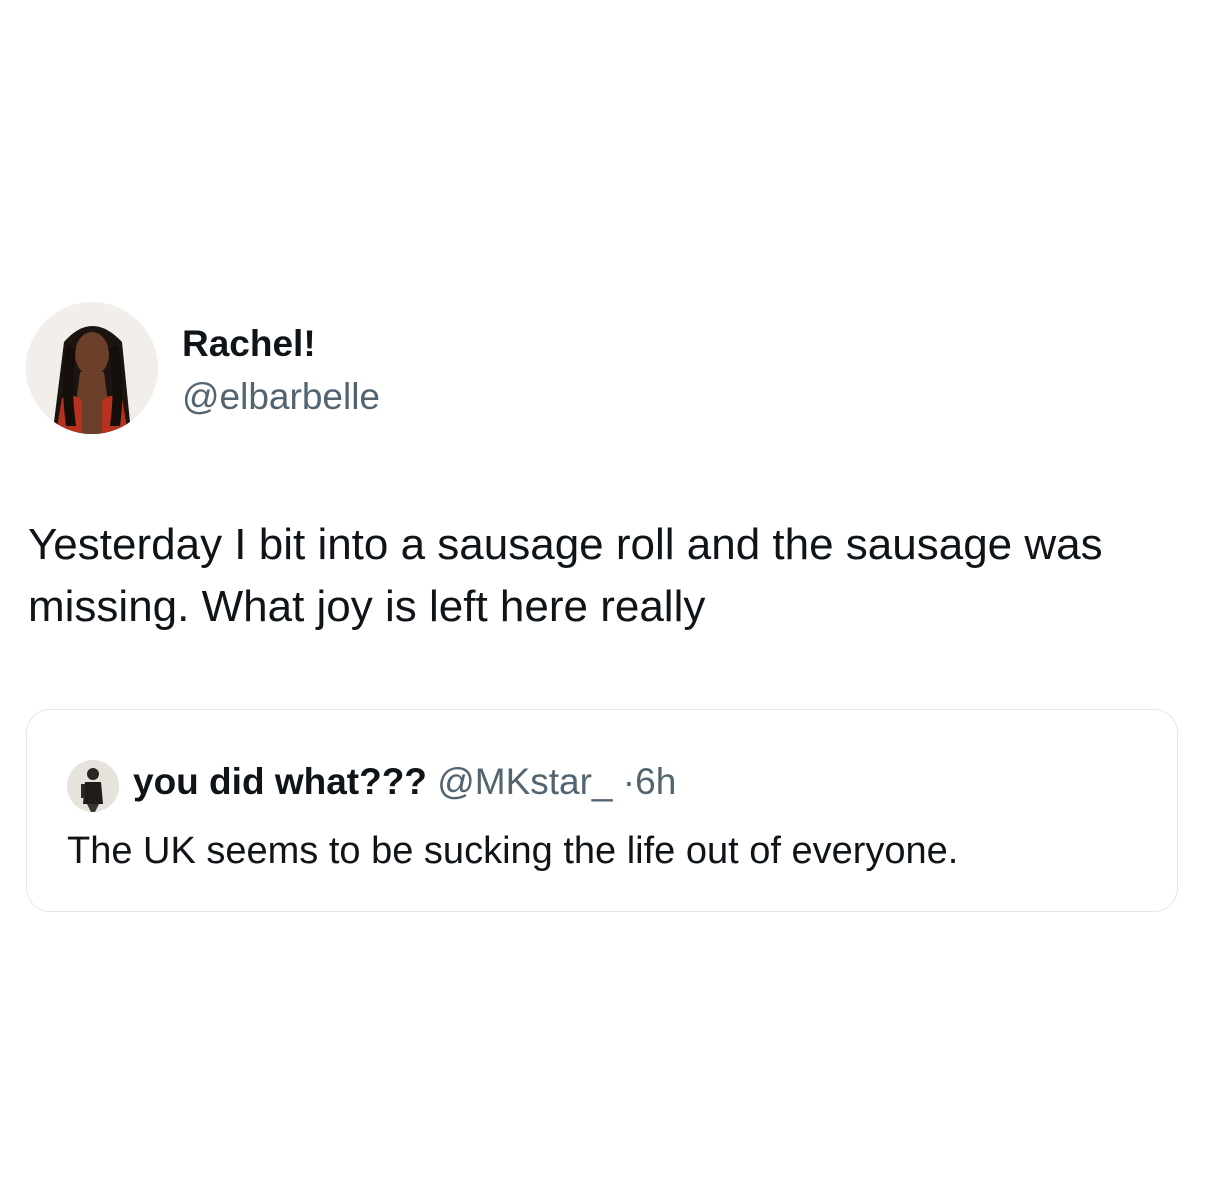  I want to click on author-avatar, so click(92, 368).